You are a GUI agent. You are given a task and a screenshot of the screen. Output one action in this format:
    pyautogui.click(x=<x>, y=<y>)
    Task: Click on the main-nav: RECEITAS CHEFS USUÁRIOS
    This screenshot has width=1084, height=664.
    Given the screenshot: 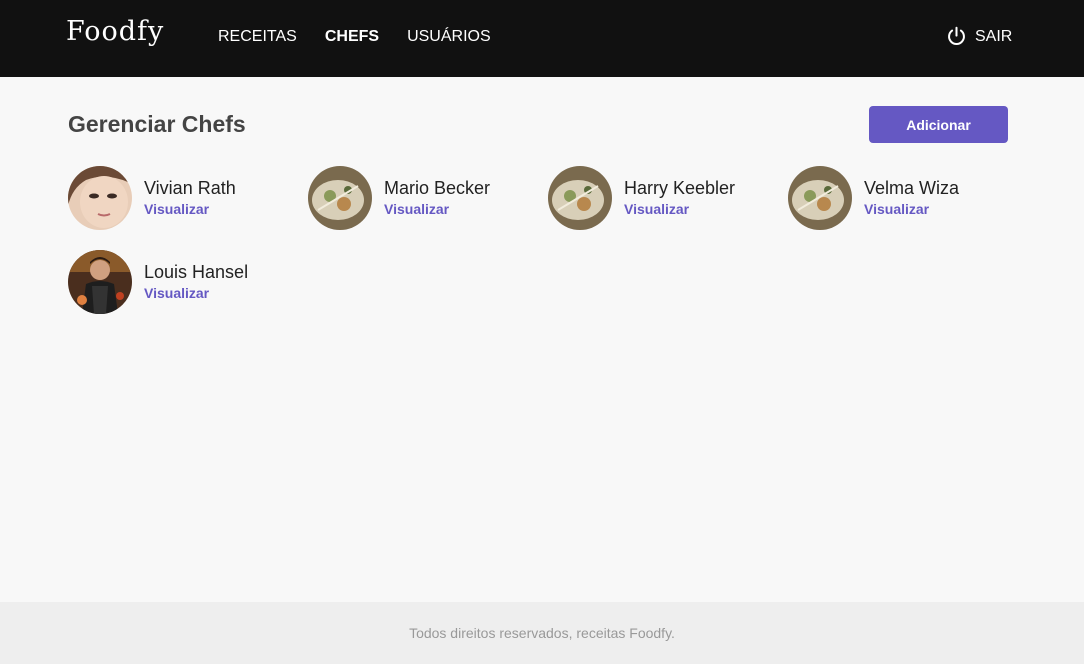 What is the action you would take?
    pyautogui.click(x=354, y=37)
    